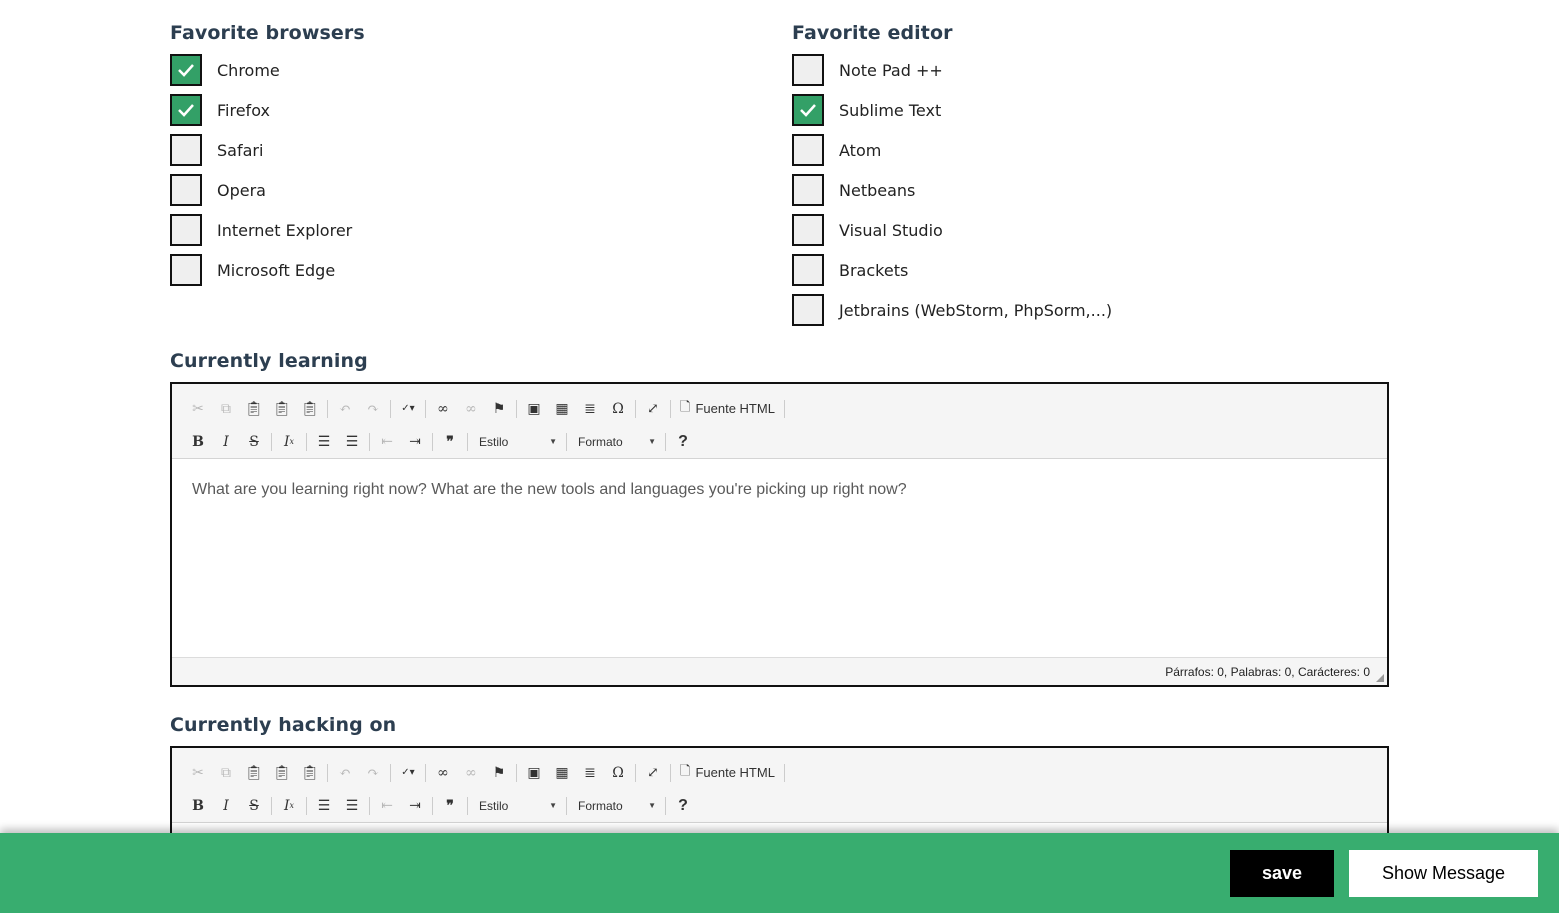 The width and height of the screenshot is (1559, 913). What do you see at coordinates (252, 270) in the screenshot?
I see `checkbox-microsoft-edge: Microsoft Edge` at bounding box center [252, 270].